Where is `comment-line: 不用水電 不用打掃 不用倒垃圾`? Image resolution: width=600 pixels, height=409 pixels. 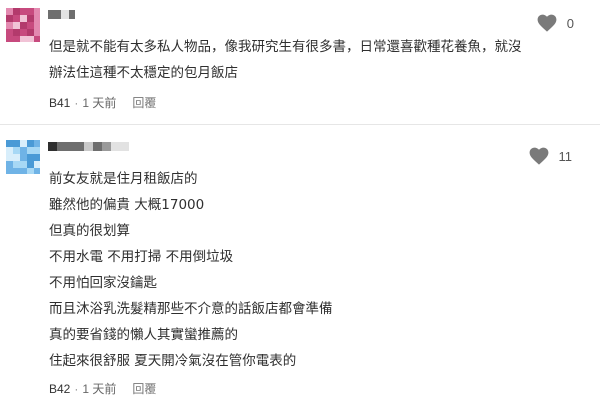 comment-line: 不用水電 不用打掃 不用倒垃圾 is located at coordinates (141, 257).